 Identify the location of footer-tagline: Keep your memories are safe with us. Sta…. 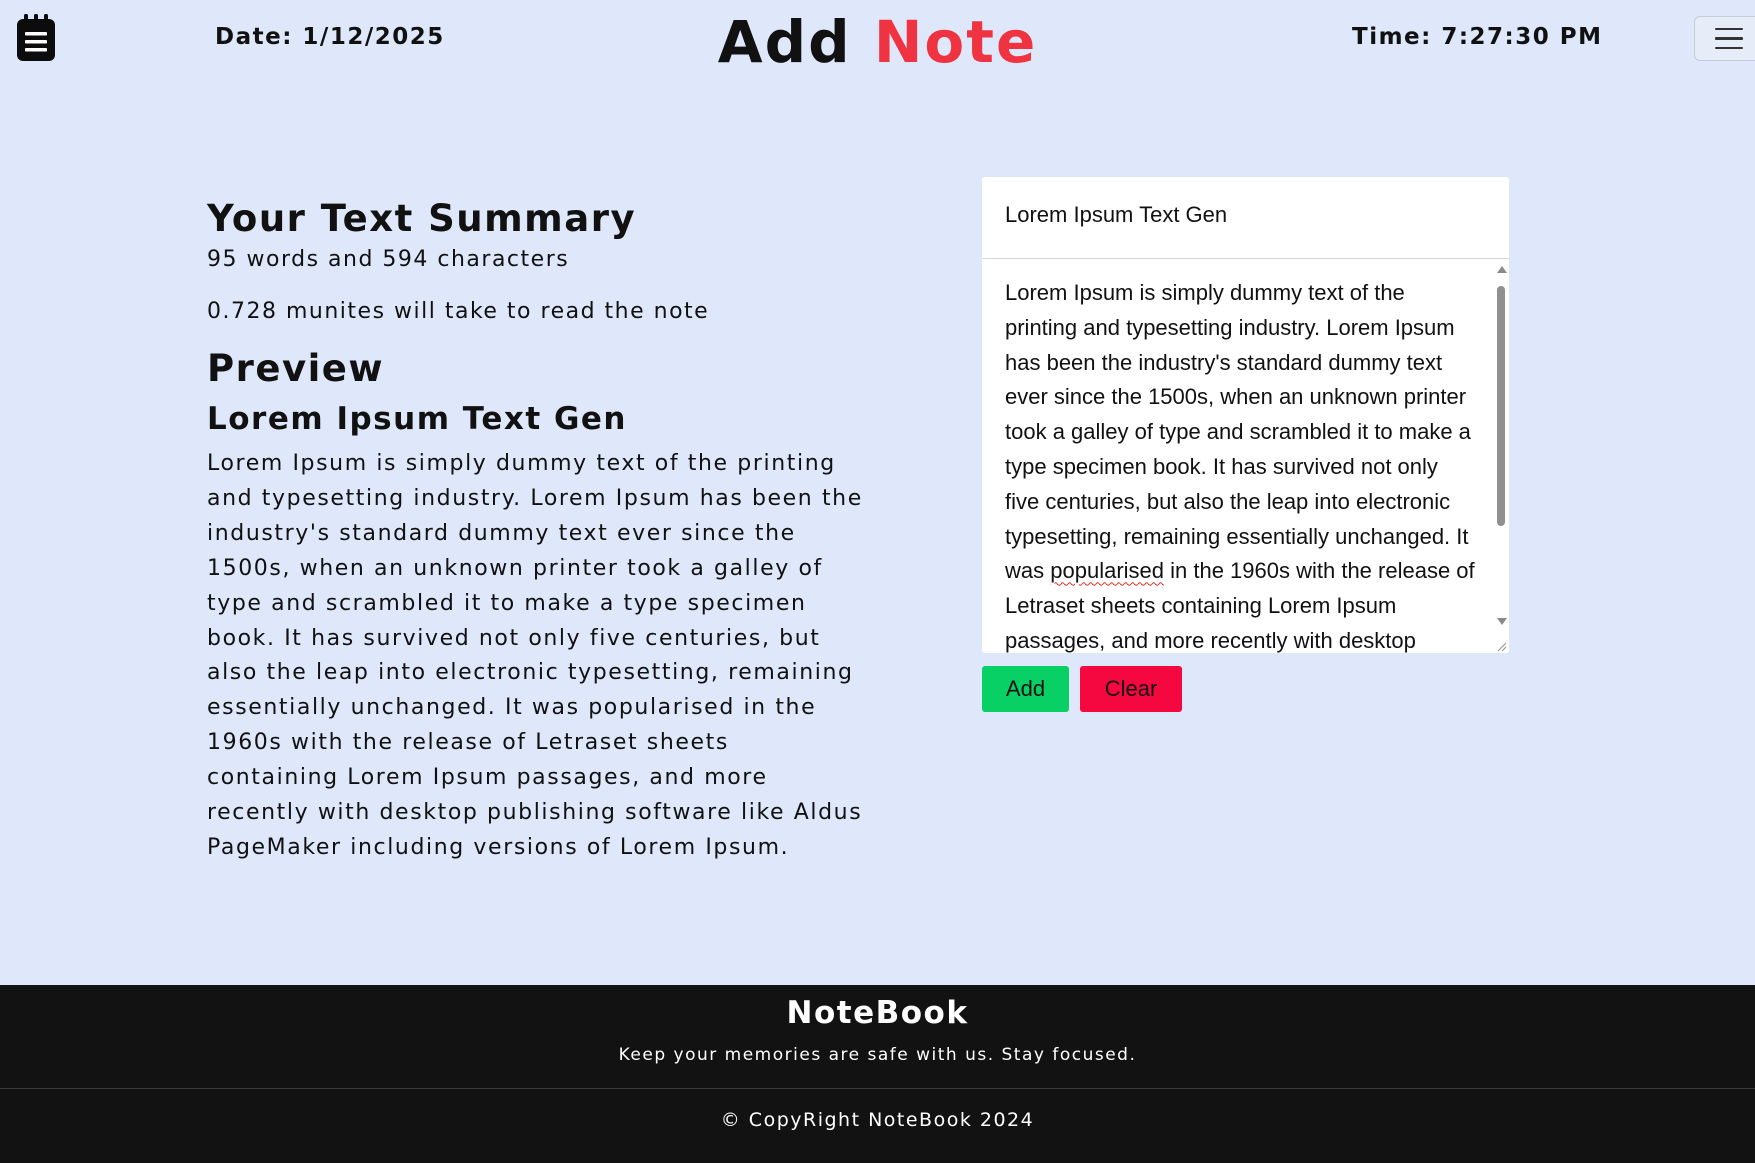
(877, 1055).